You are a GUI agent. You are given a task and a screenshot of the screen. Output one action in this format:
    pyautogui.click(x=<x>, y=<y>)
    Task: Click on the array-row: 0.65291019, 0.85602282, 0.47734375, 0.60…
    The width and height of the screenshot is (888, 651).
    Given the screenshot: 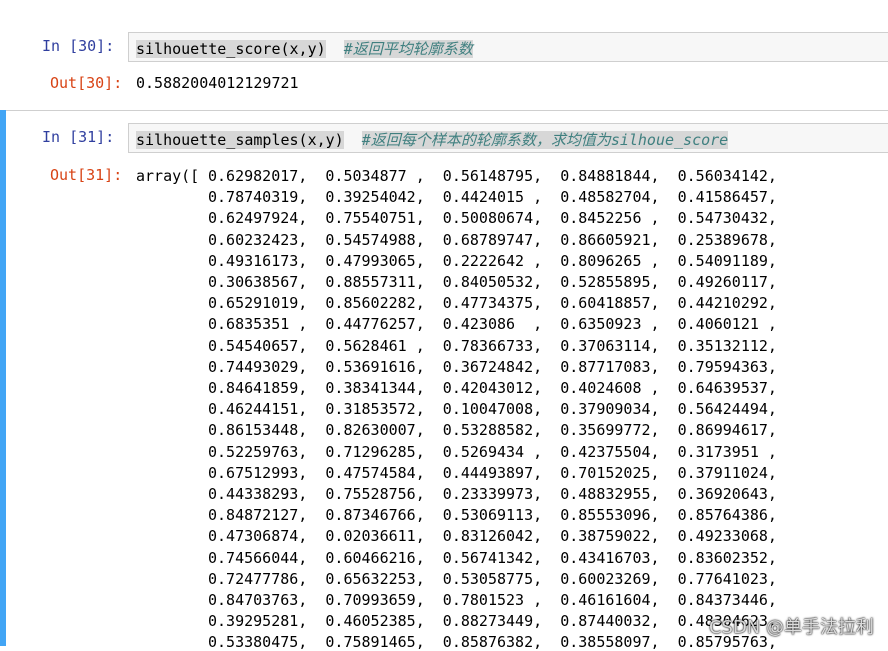 What is the action you would take?
    pyautogui.click(x=492, y=303)
    